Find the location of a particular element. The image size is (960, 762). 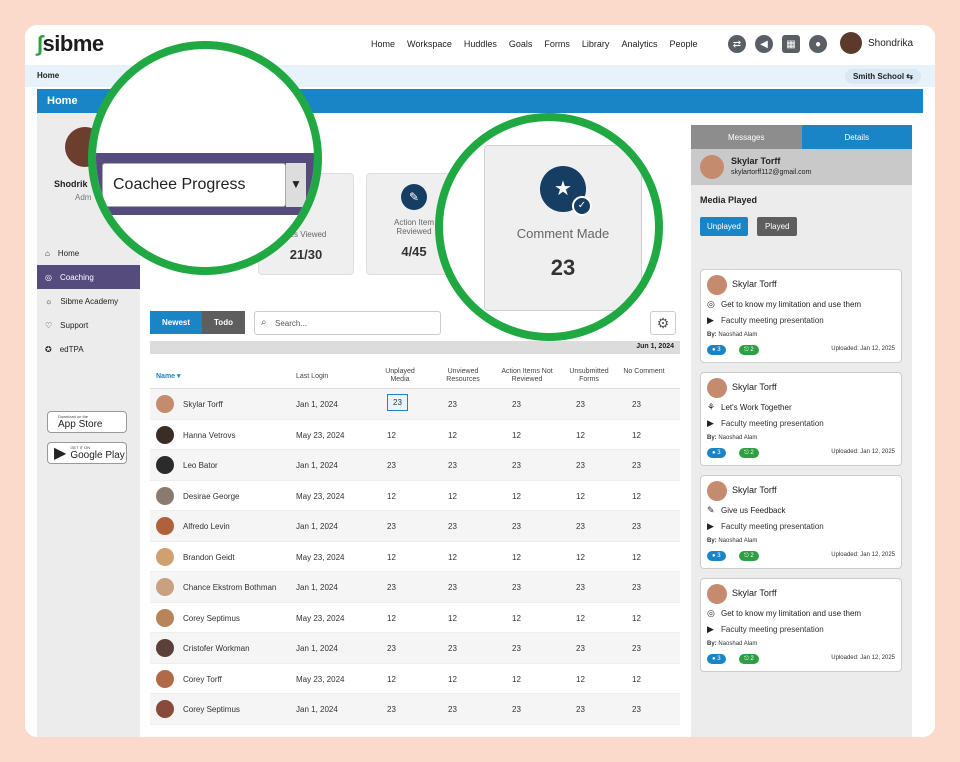

table-row: Corey Torff May 23, 2024 12 12 12 12 12 is located at coordinates (415, 679).